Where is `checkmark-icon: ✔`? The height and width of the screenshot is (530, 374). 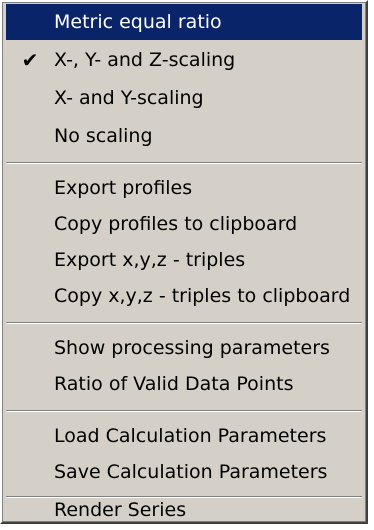
checkmark-icon: ✔ is located at coordinates (30, 60).